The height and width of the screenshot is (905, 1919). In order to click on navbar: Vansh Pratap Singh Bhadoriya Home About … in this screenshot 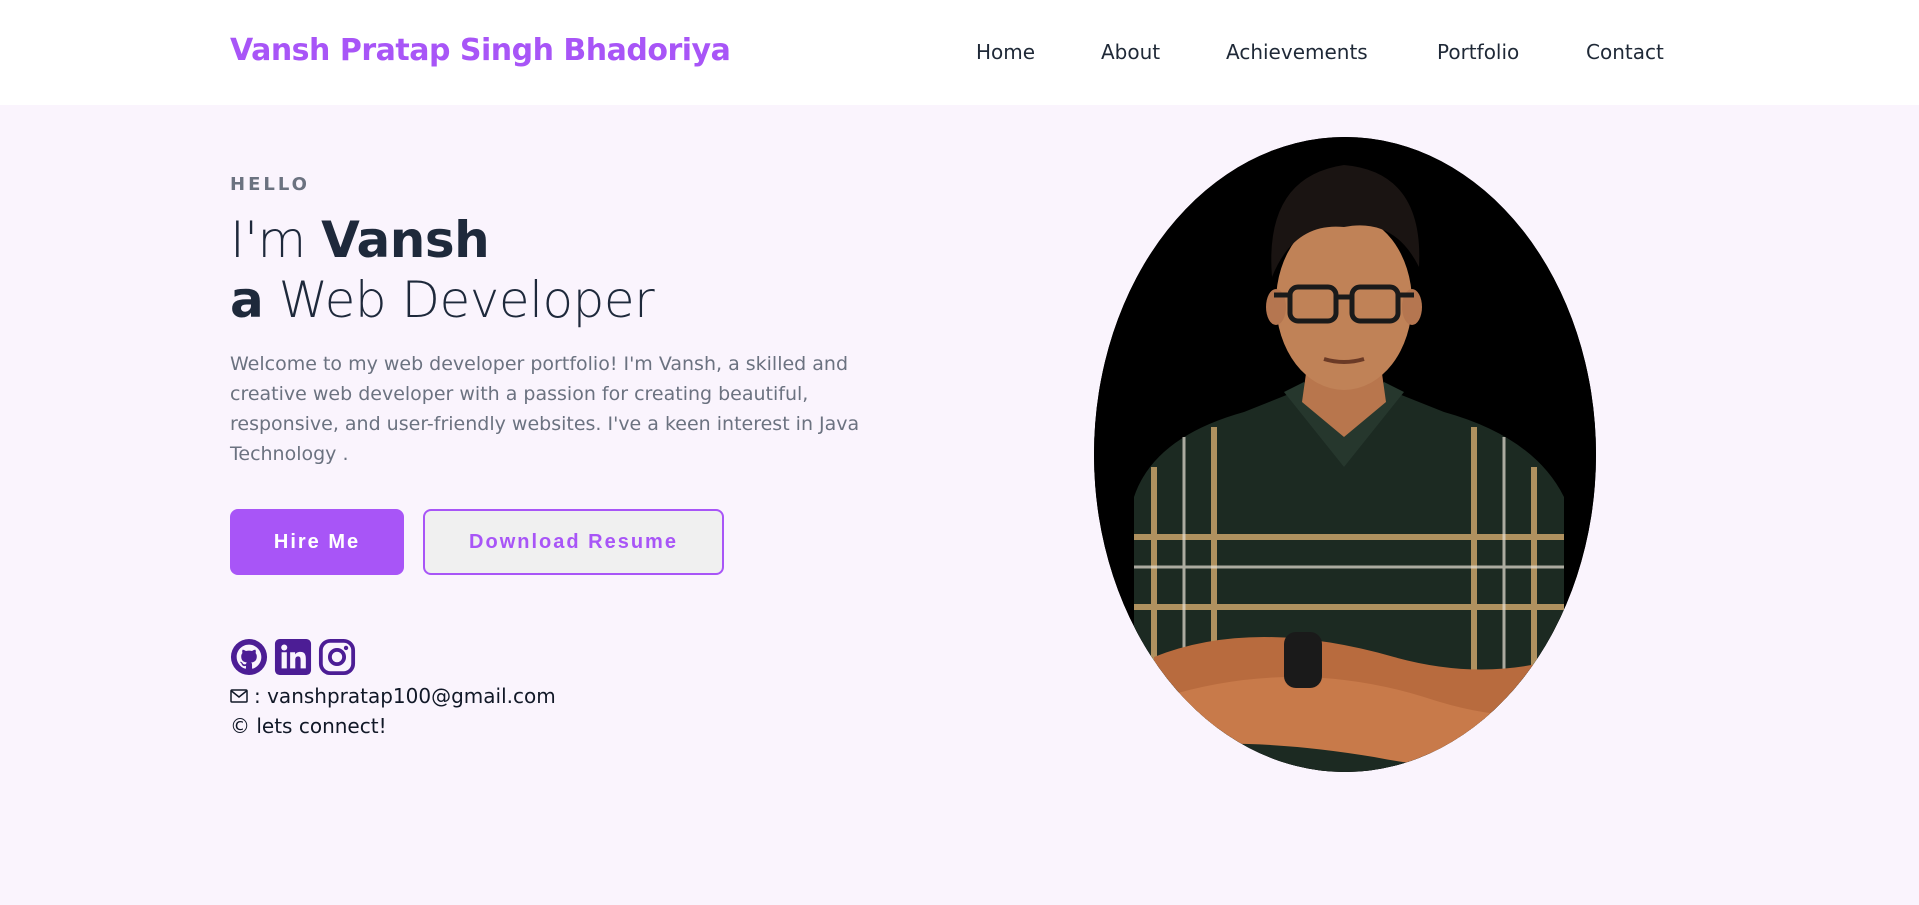, I will do `click(959, 52)`.